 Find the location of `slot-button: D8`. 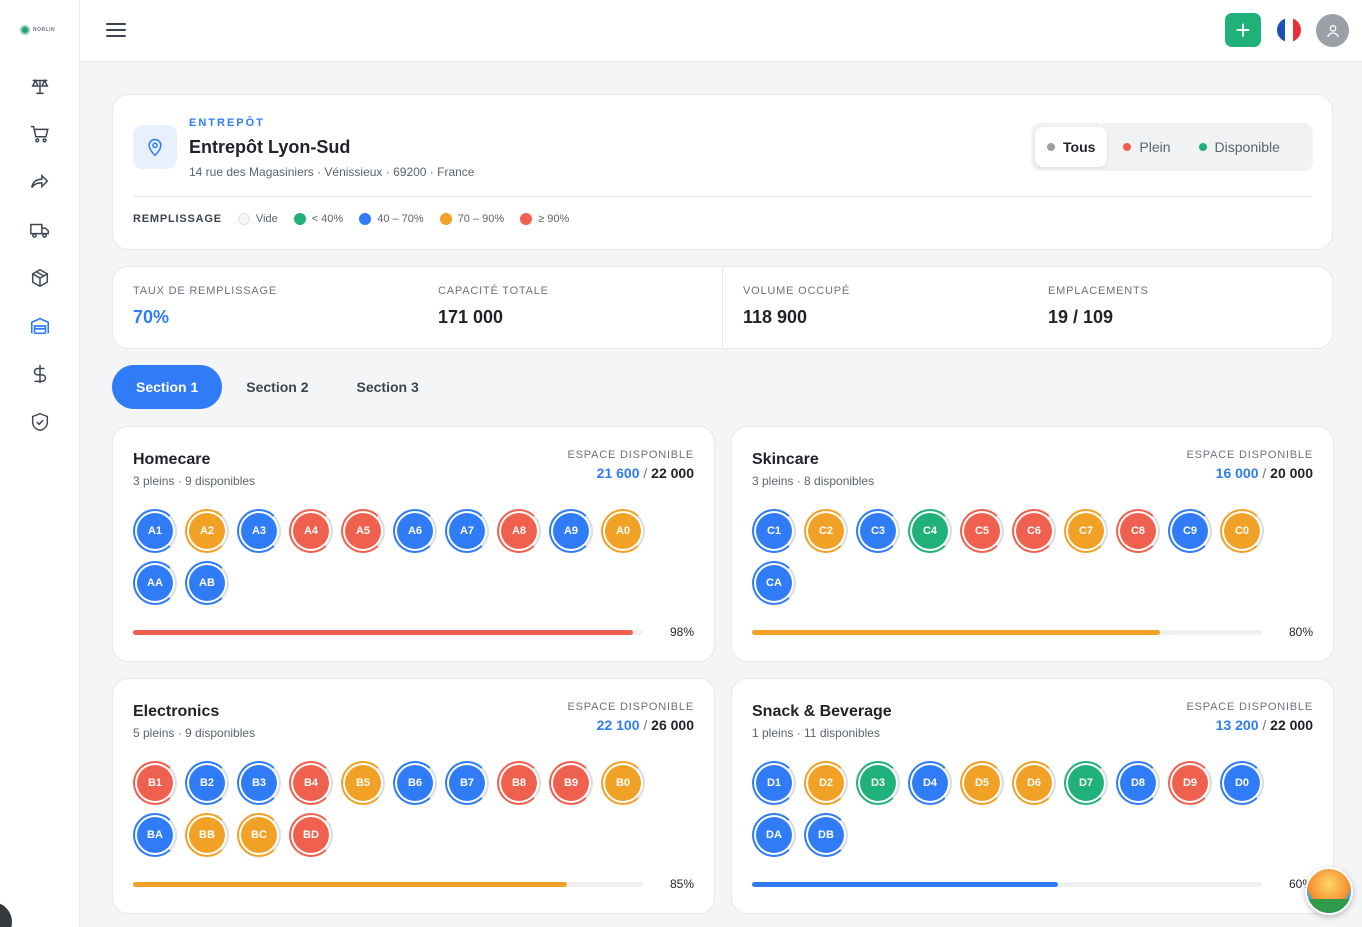

slot-button: D8 is located at coordinates (1138, 783).